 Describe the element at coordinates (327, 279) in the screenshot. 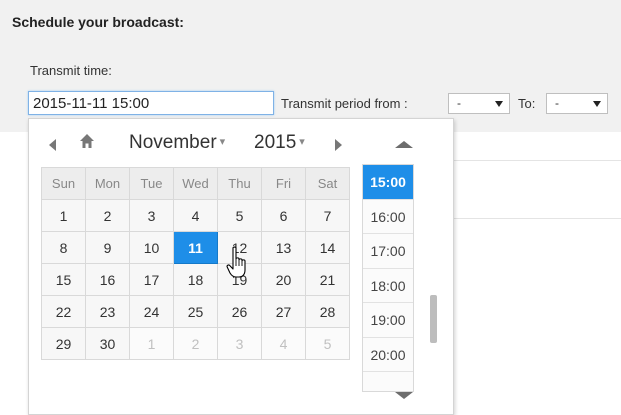

I see `day-cell: 21` at that location.